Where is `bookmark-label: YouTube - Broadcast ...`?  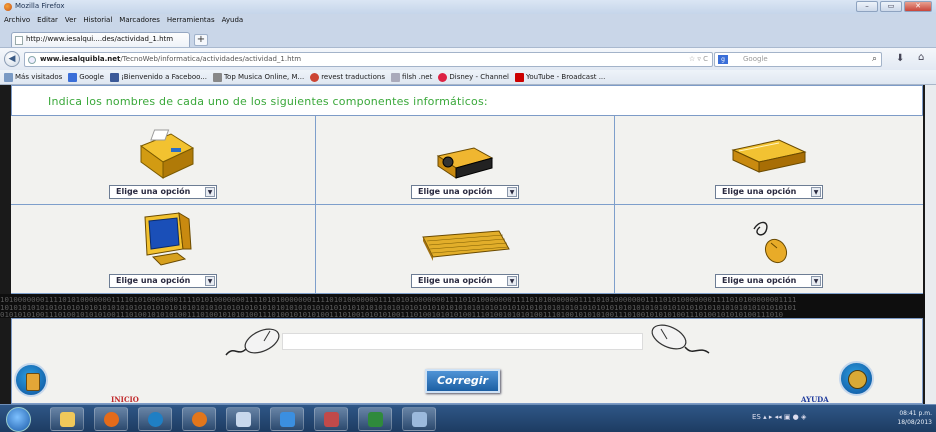
bookmark-label: YouTube - Broadcast ... is located at coordinates (565, 77).